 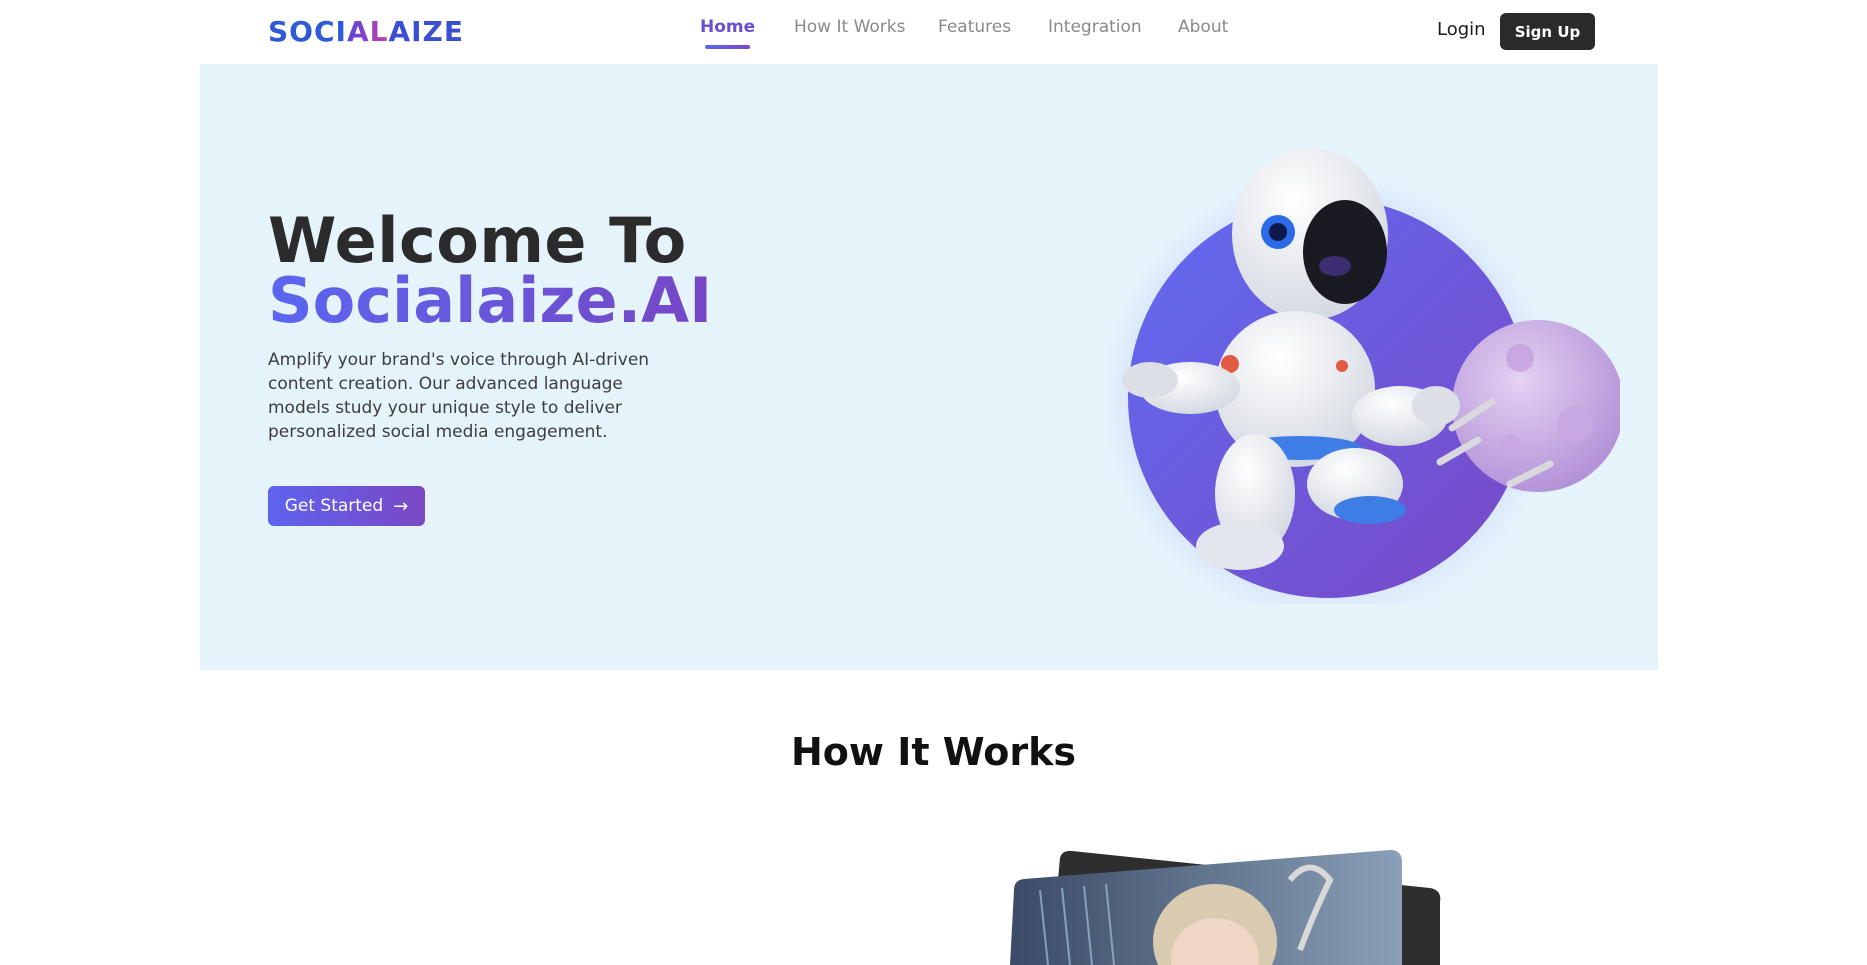 I want to click on logo-text-part3: AIZE, so click(x=426, y=31).